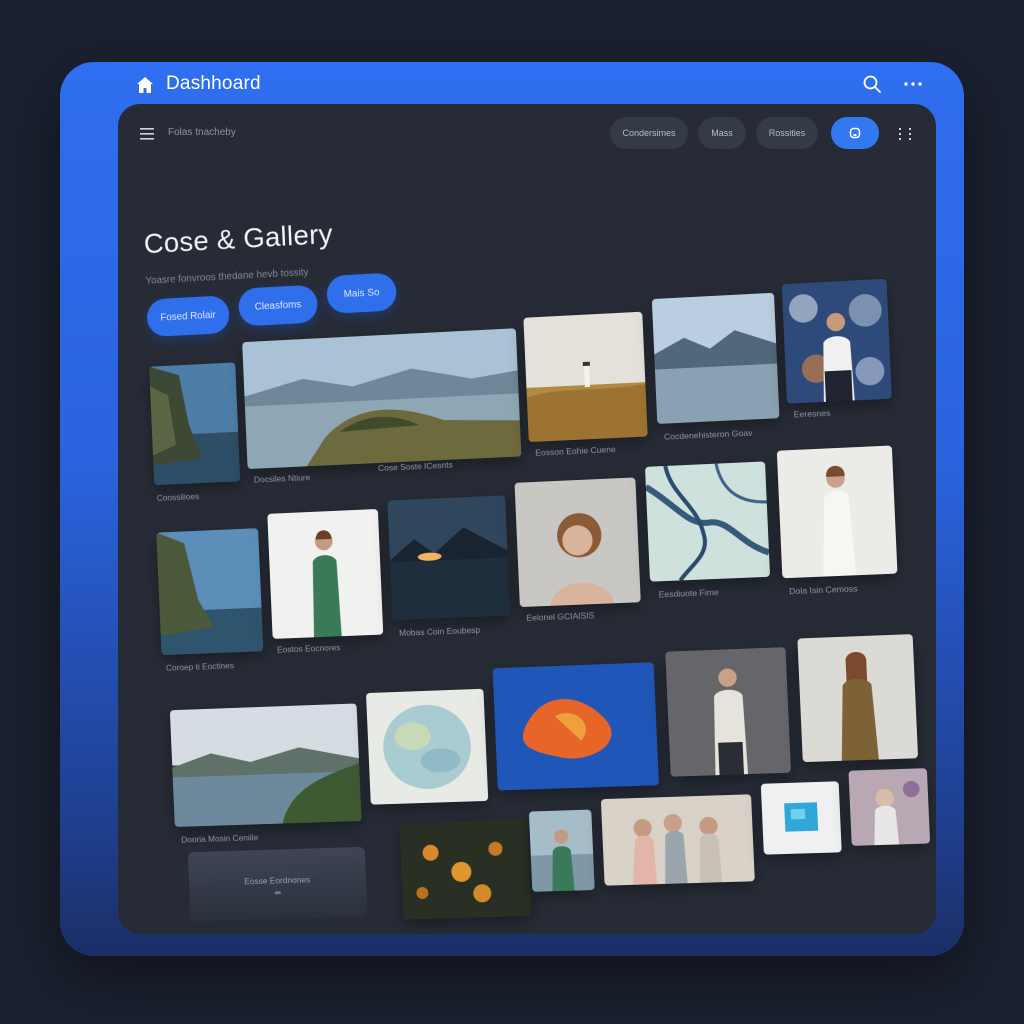 The image size is (1024, 1024). What do you see at coordinates (465, 870) in the screenshot?
I see `gallery-image-orange-flowers` at bounding box center [465, 870].